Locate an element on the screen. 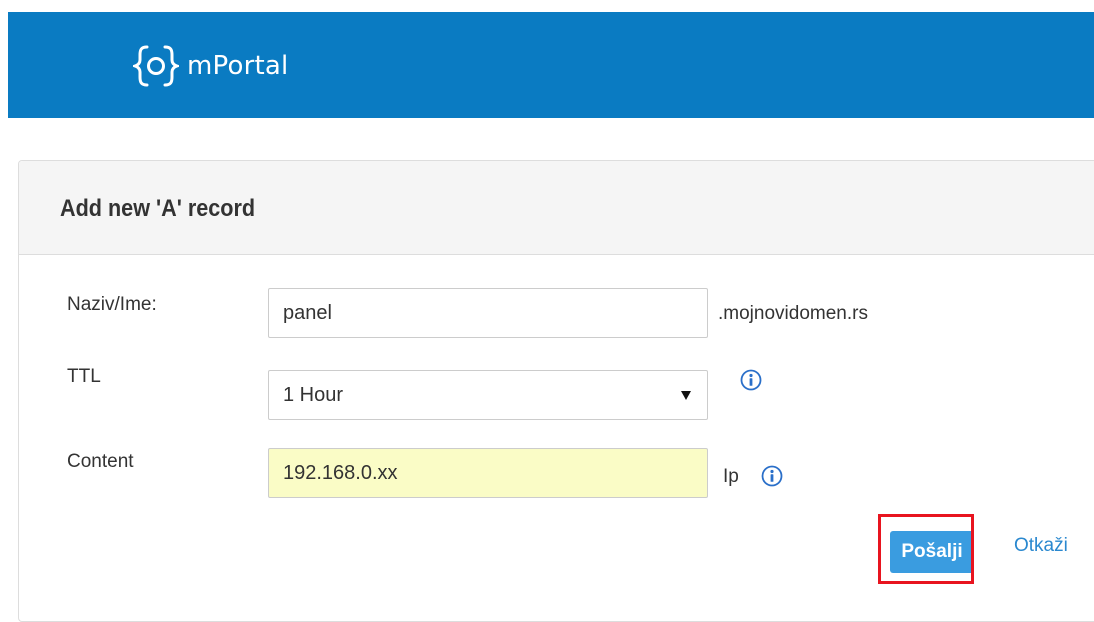 This screenshot has width=1094, height=622. app-name: mPortal is located at coordinates (238, 66).